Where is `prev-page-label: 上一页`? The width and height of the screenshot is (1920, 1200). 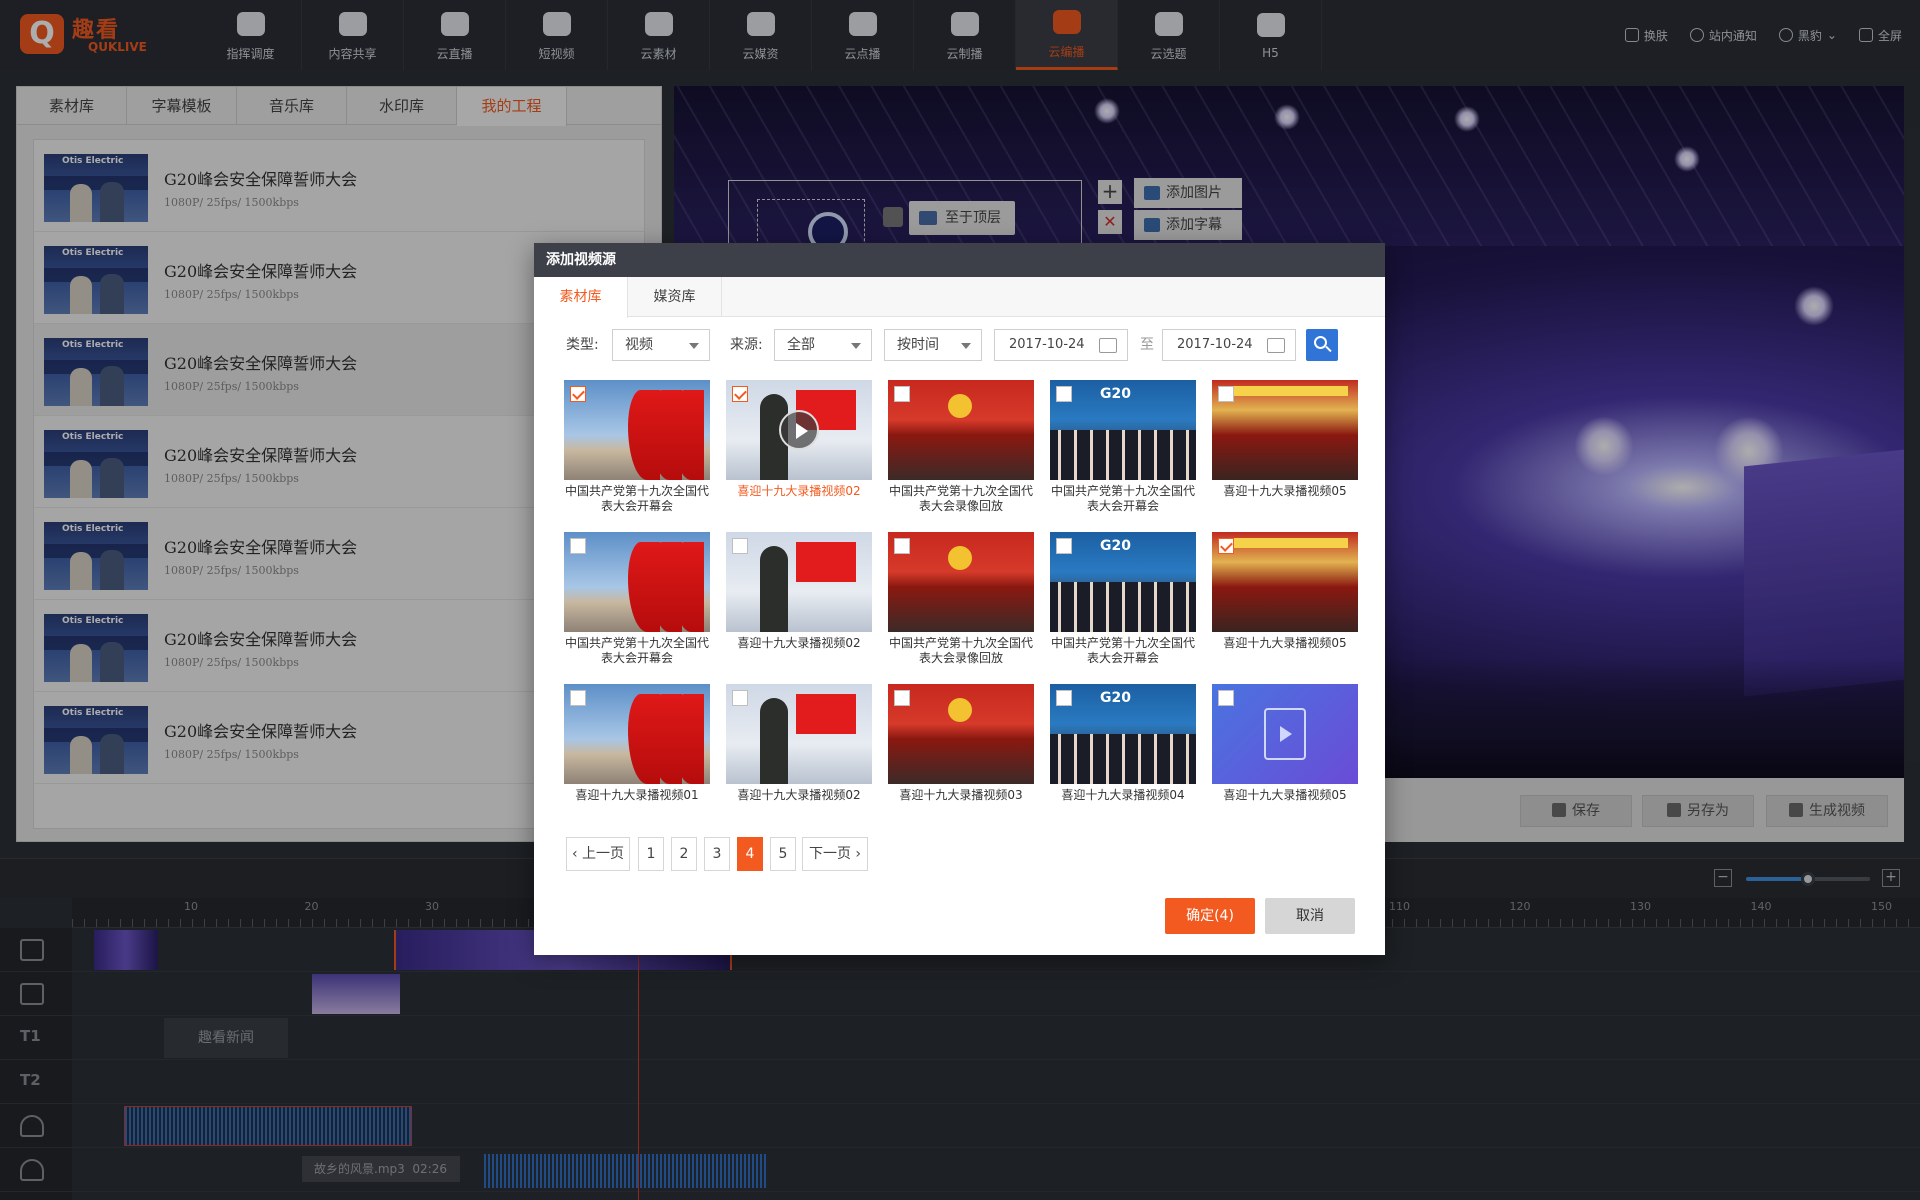
prev-page-label: 上一页 is located at coordinates (603, 854).